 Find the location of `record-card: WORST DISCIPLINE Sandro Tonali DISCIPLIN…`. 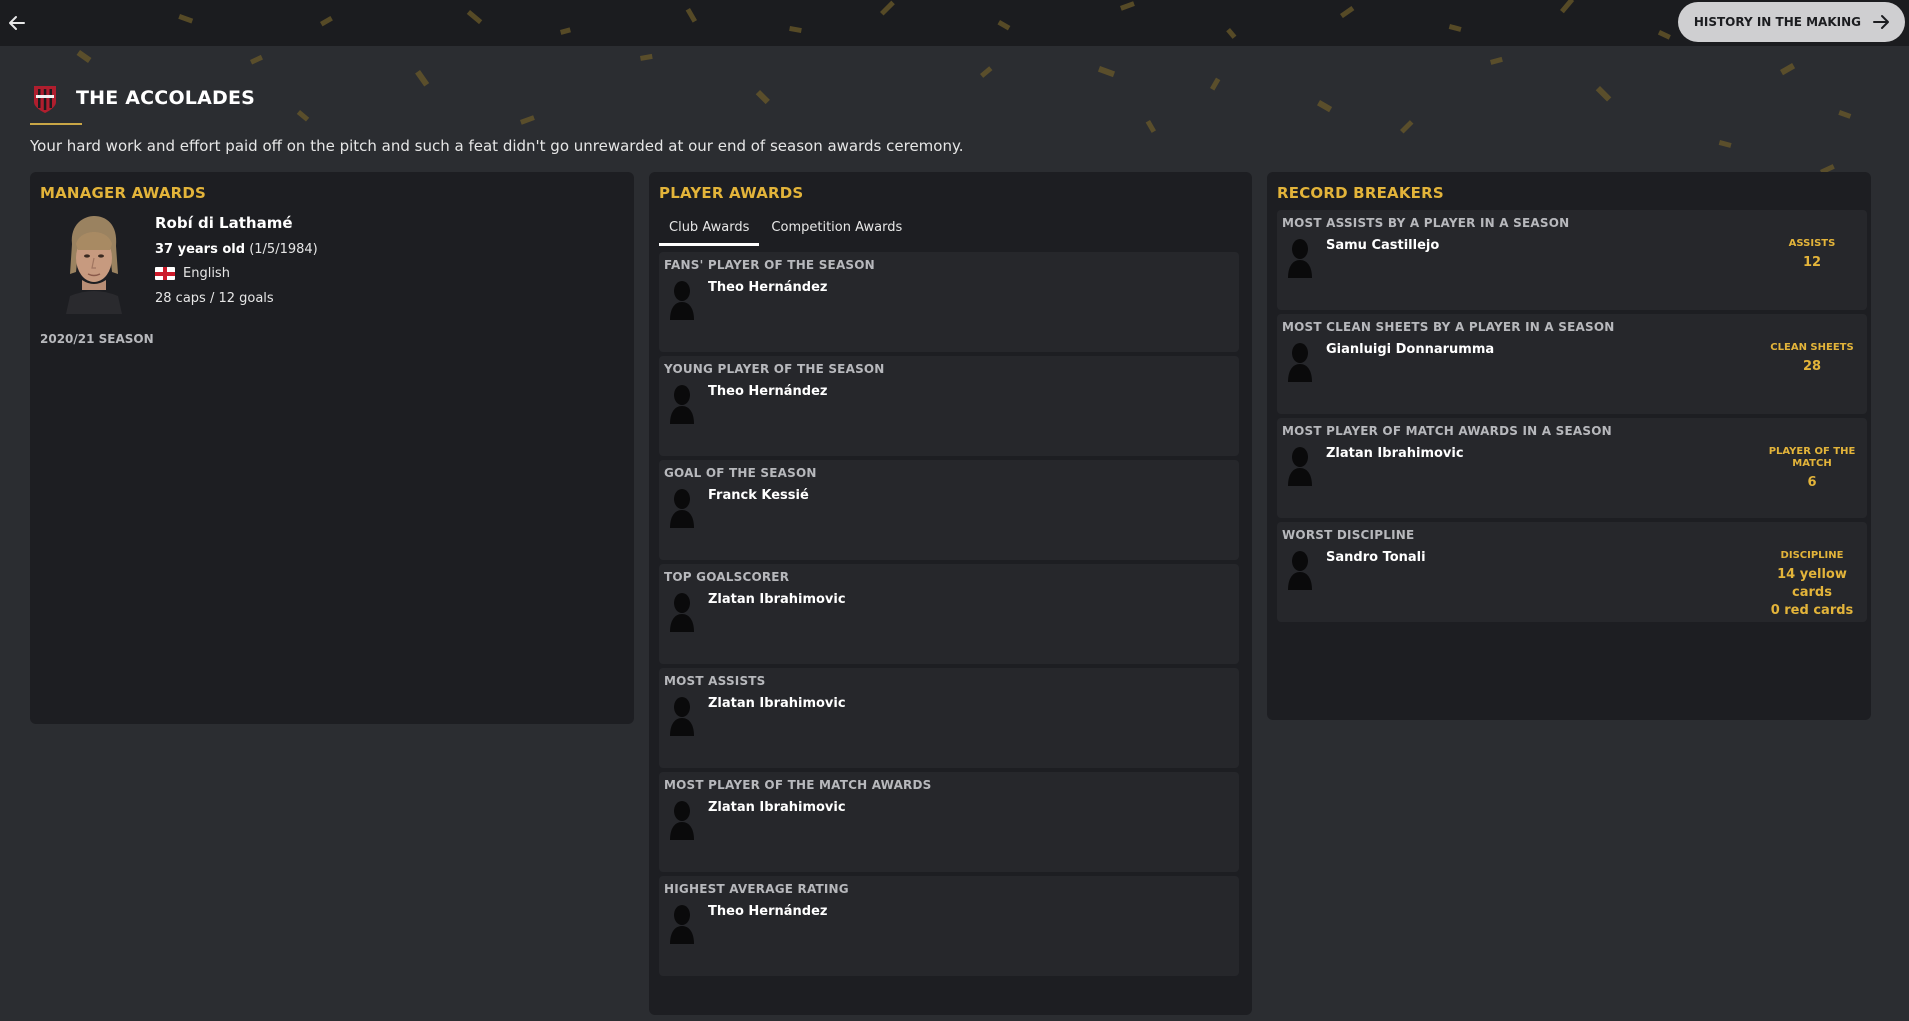

record-card: WORST DISCIPLINE Sandro Tonali DISCIPLIN… is located at coordinates (1572, 572).